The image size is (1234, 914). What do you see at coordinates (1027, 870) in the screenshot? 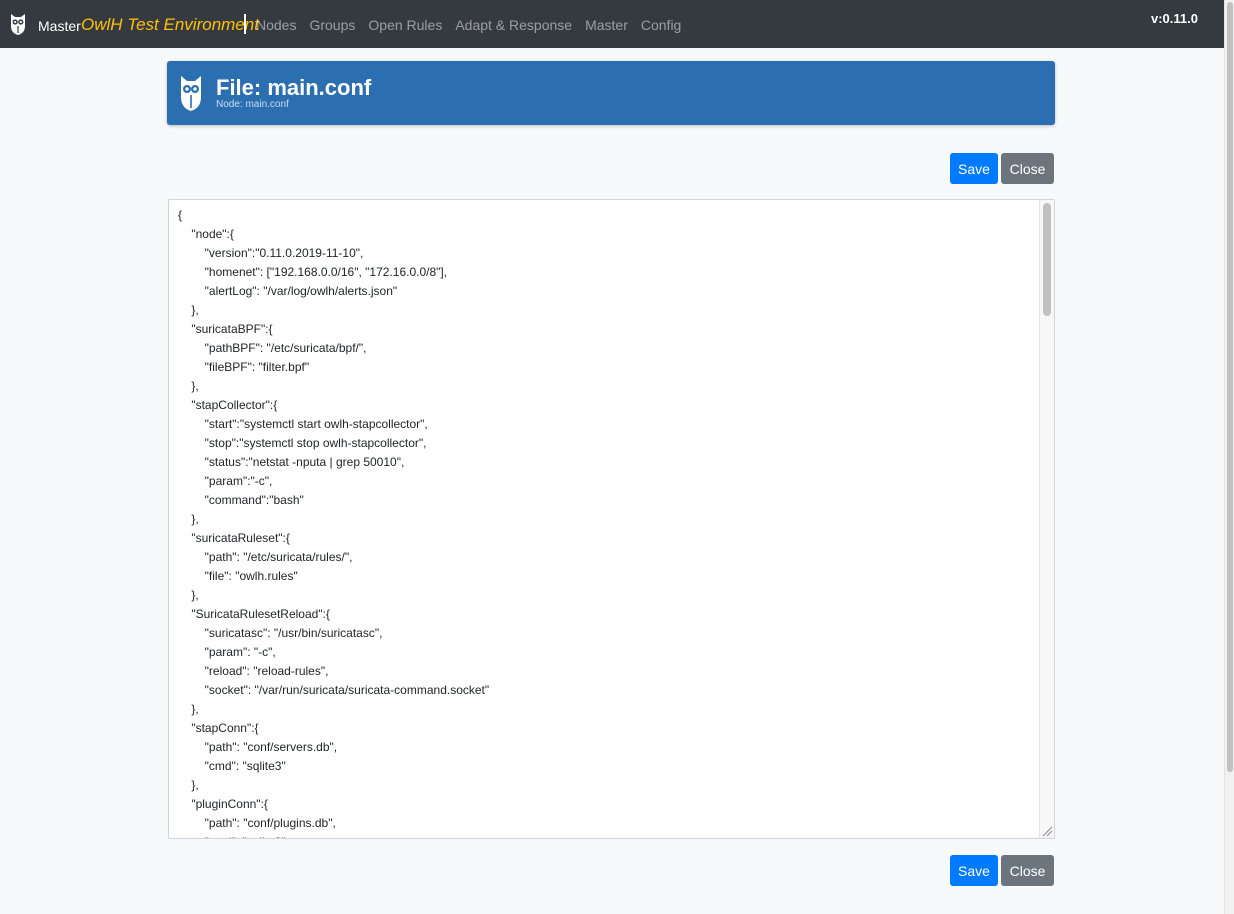
I see `close-button-bottom: Close` at bounding box center [1027, 870].